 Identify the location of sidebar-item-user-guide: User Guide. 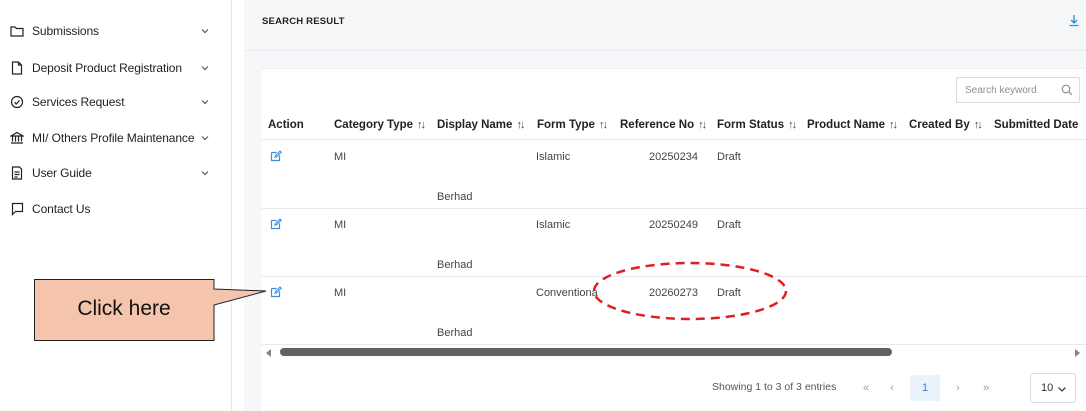
(116, 173).